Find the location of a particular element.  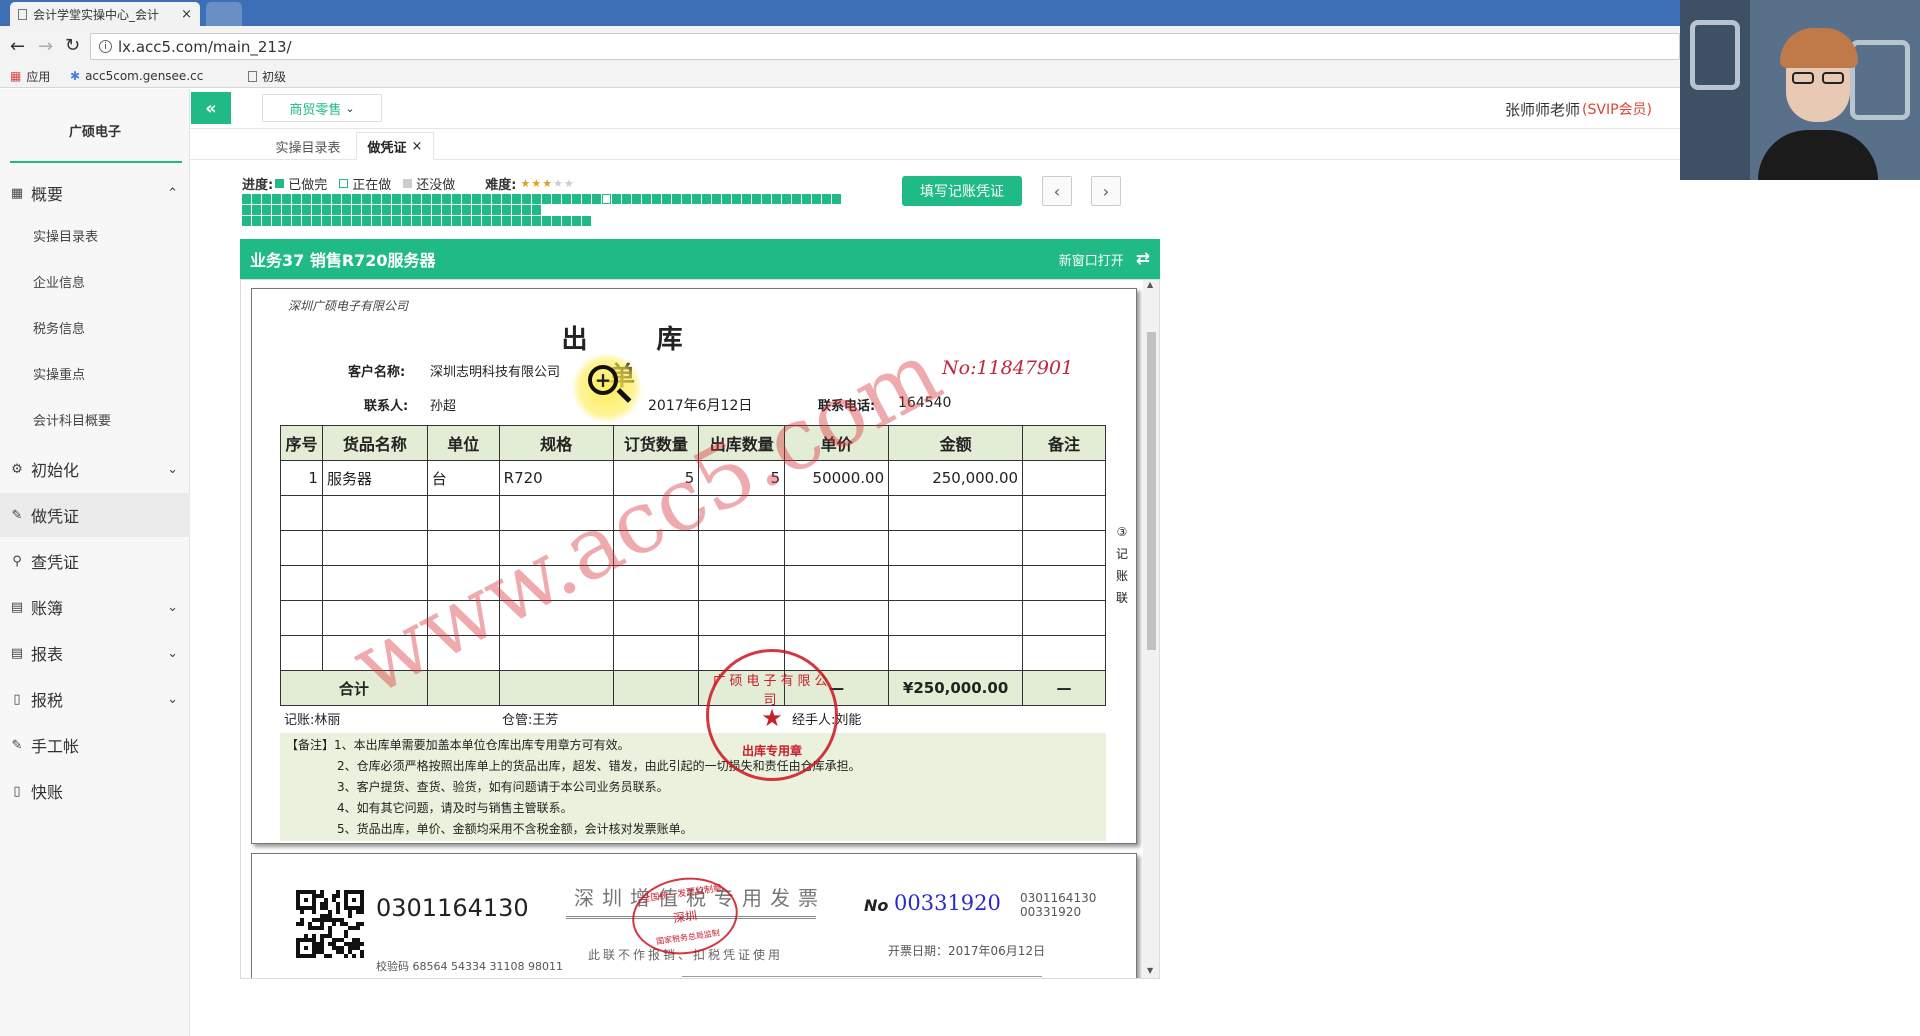

sidebar-item-0: ▦ 概要 ⌃ is located at coordinates (95, 193).